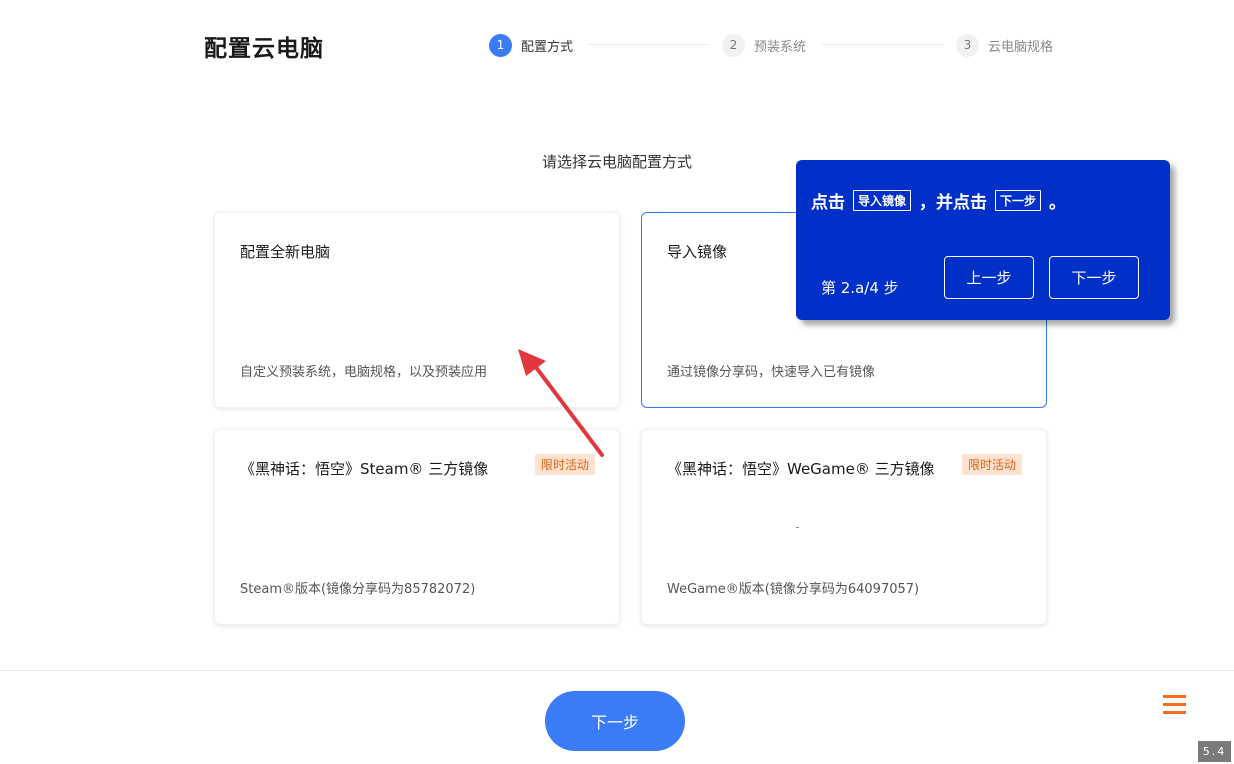  I want to click on tour-text-middle: ，并点击, so click(953, 203).